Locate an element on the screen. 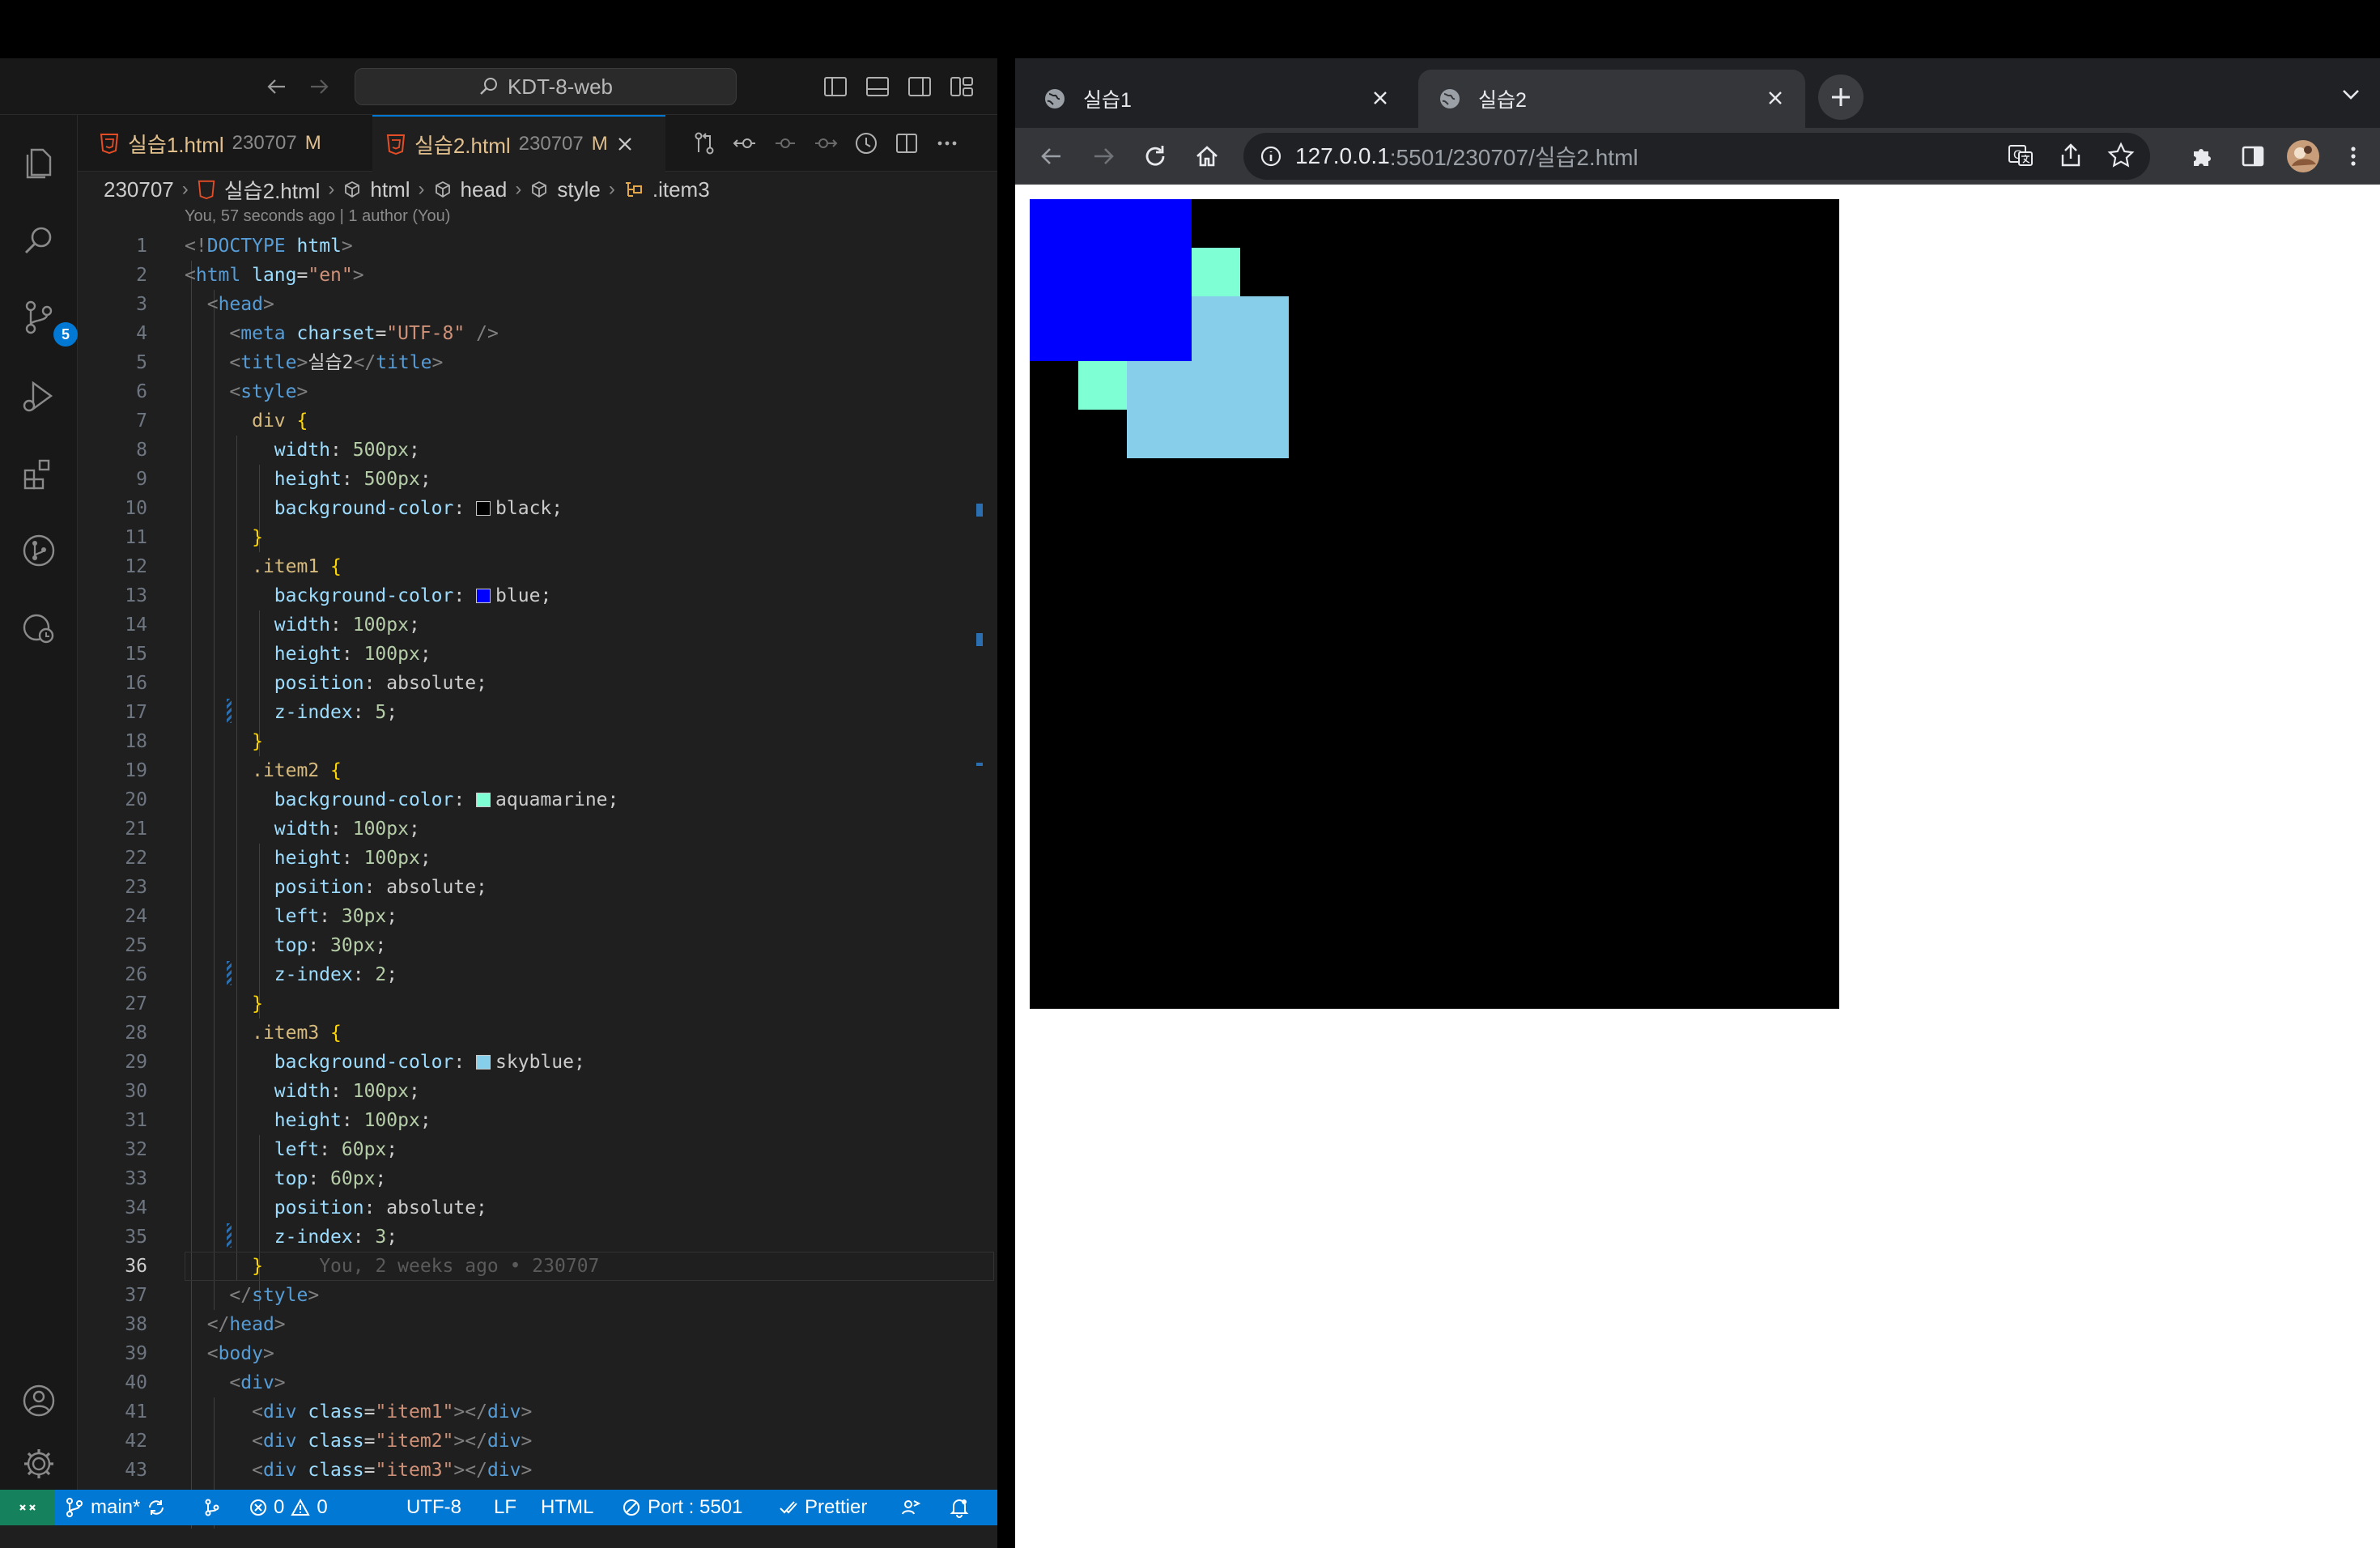  code-line: <div> is located at coordinates (258, 1383).